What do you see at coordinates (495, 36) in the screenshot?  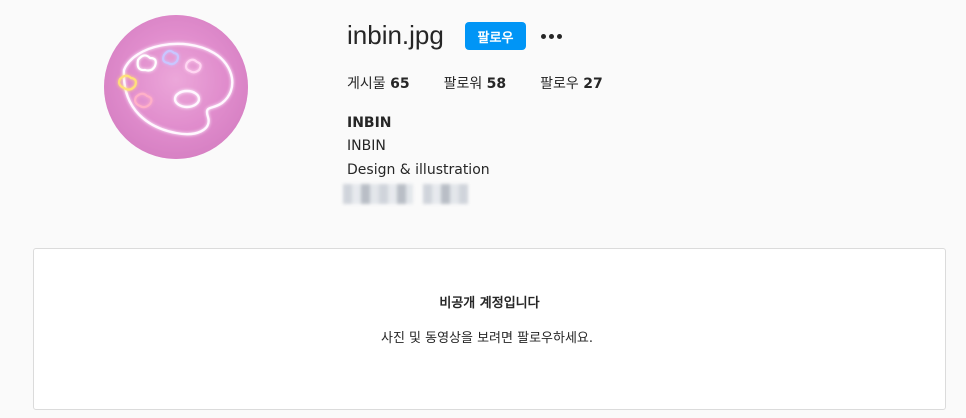 I see `follow-button: 팔로우` at bounding box center [495, 36].